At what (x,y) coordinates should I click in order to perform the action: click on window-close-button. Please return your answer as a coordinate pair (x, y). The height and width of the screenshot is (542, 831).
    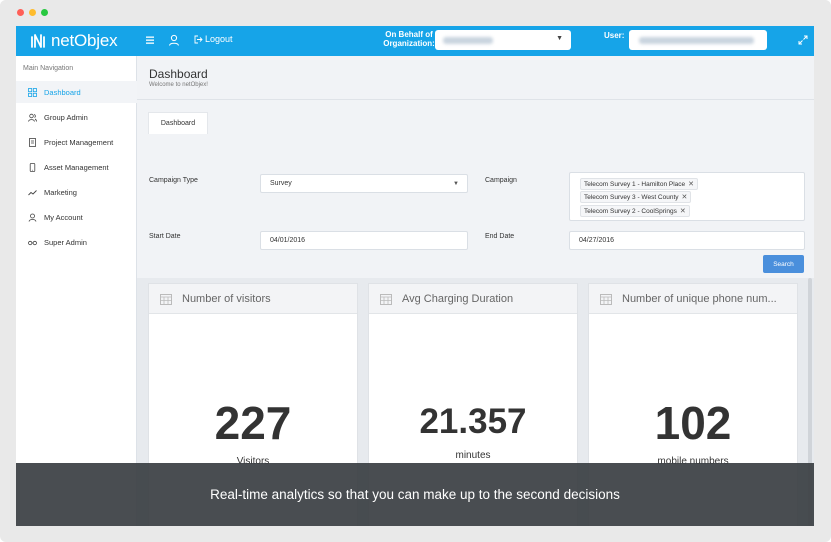
    Looking at the image, I should click on (20, 12).